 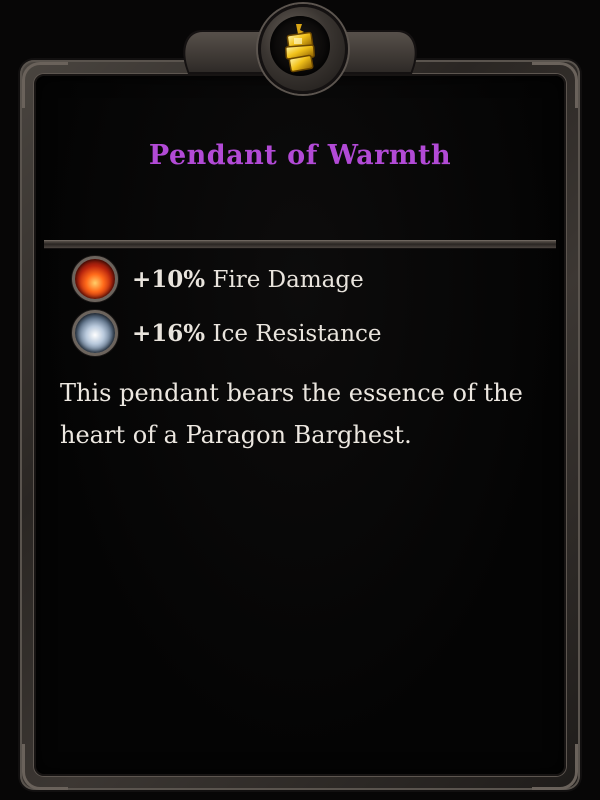 I want to click on section-divider, so click(x=300, y=244).